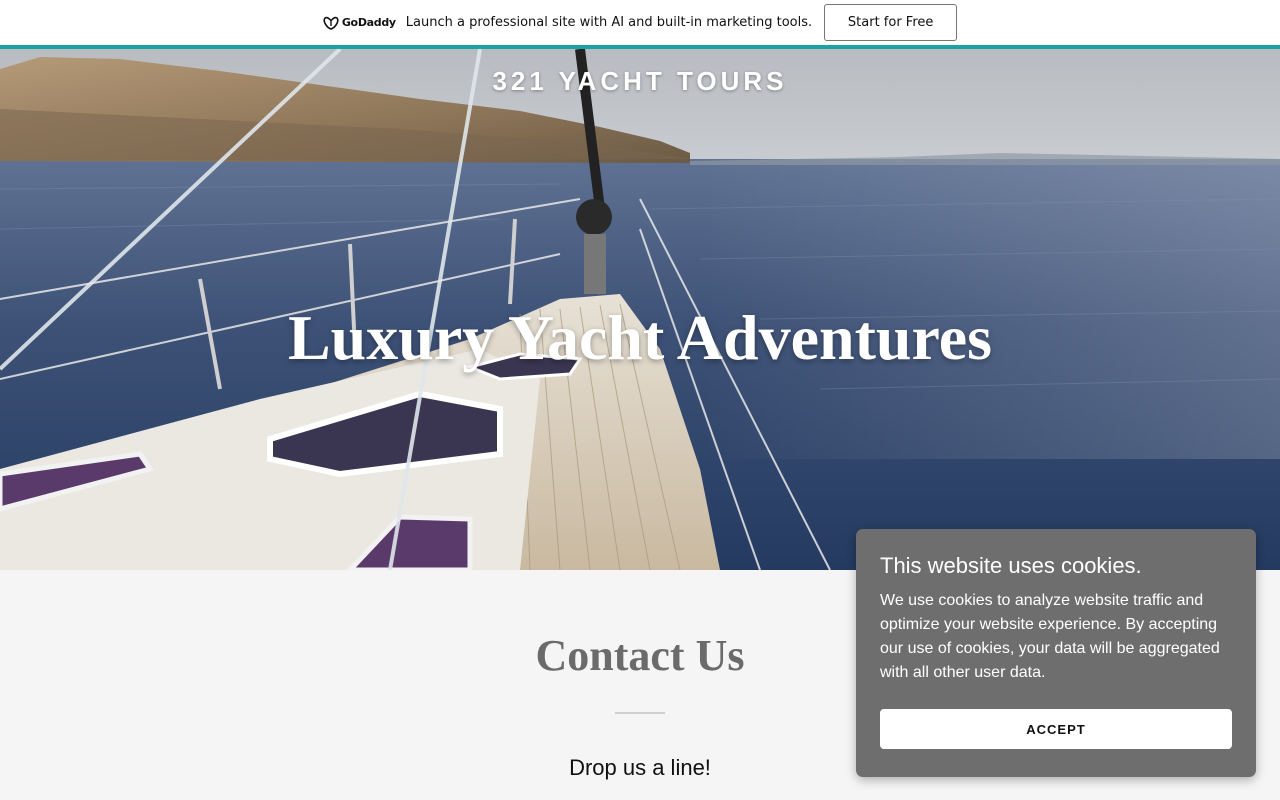  What do you see at coordinates (331, 23) in the screenshot?
I see `godaddy-icon` at bounding box center [331, 23].